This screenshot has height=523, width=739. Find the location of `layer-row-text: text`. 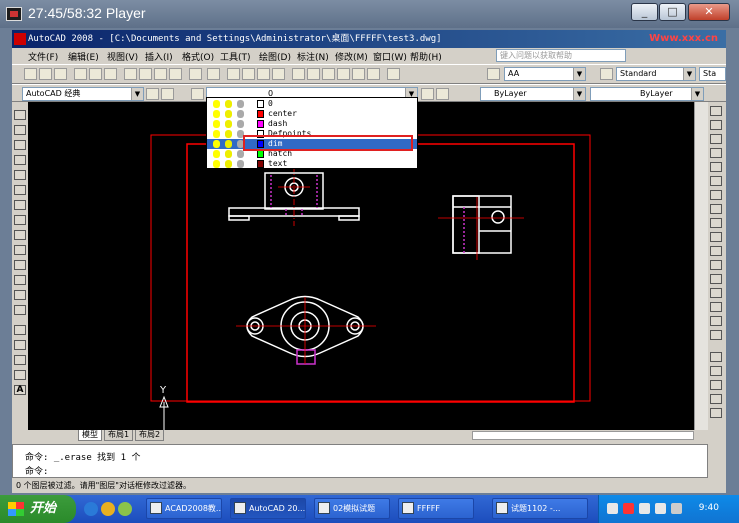

layer-row-text: text is located at coordinates (312, 164).